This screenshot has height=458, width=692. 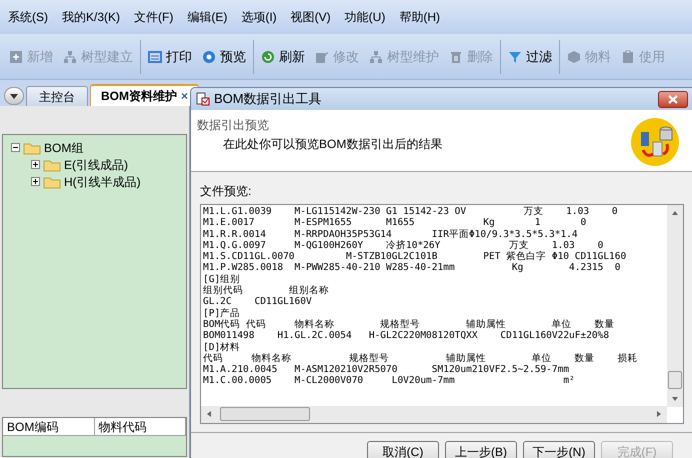 What do you see at coordinates (16, 57) in the screenshot?
I see `plus-icon` at bounding box center [16, 57].